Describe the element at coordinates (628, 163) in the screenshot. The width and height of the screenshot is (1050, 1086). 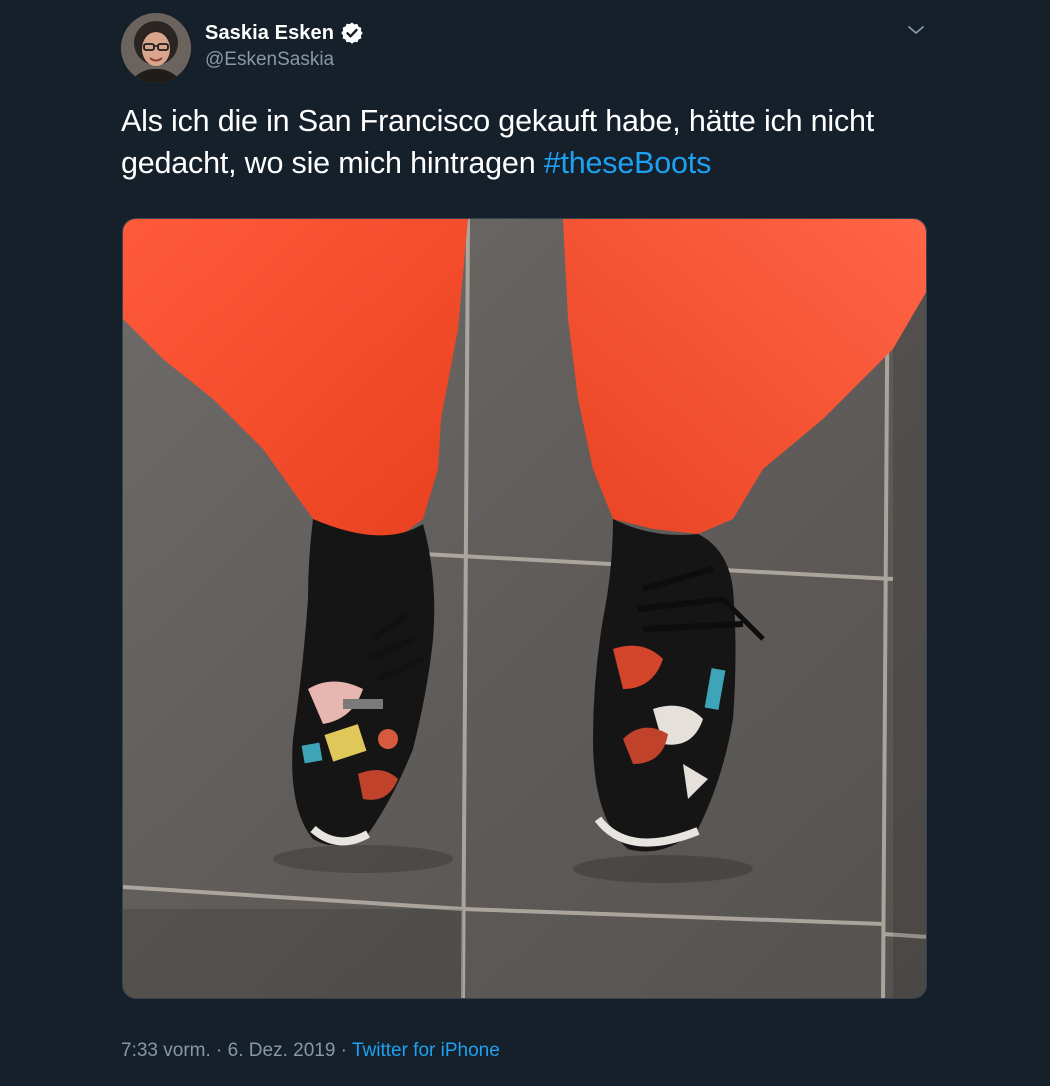
I see `hashtag-link: #theseBoots` at that location.